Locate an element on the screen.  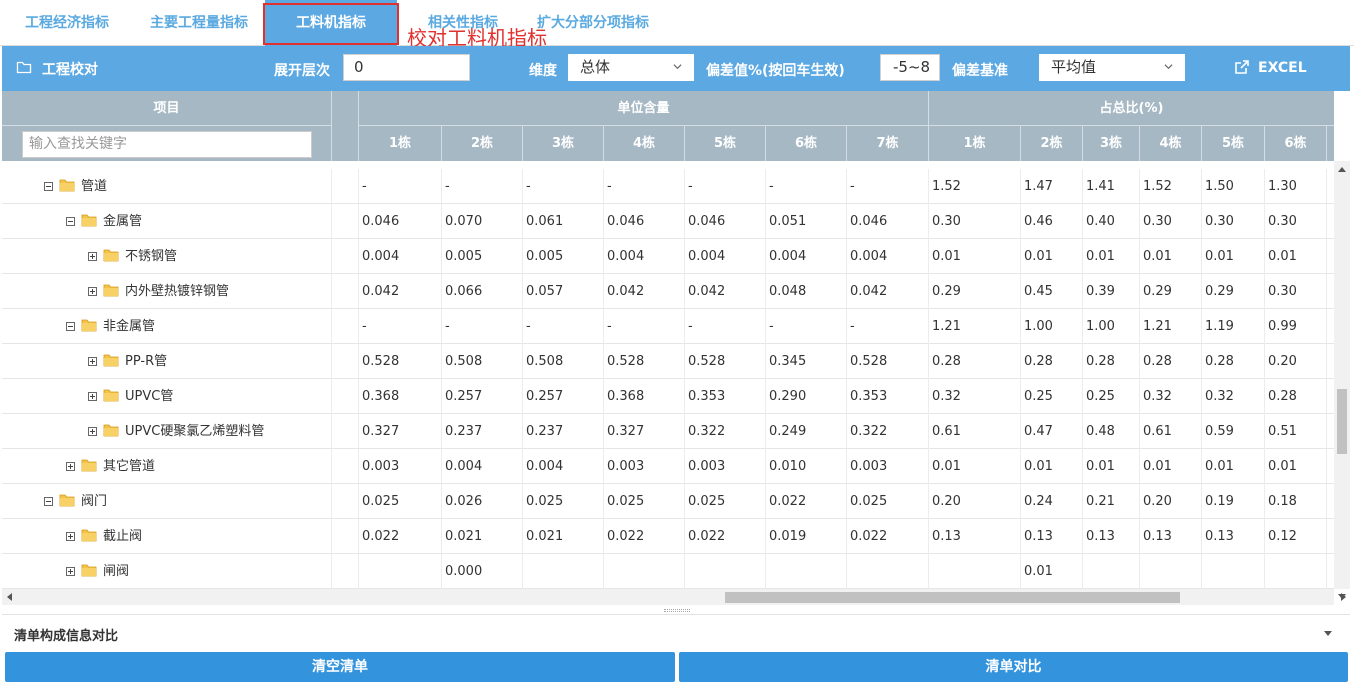
dimension-select: 总体 is located at coordinates (631, 67).